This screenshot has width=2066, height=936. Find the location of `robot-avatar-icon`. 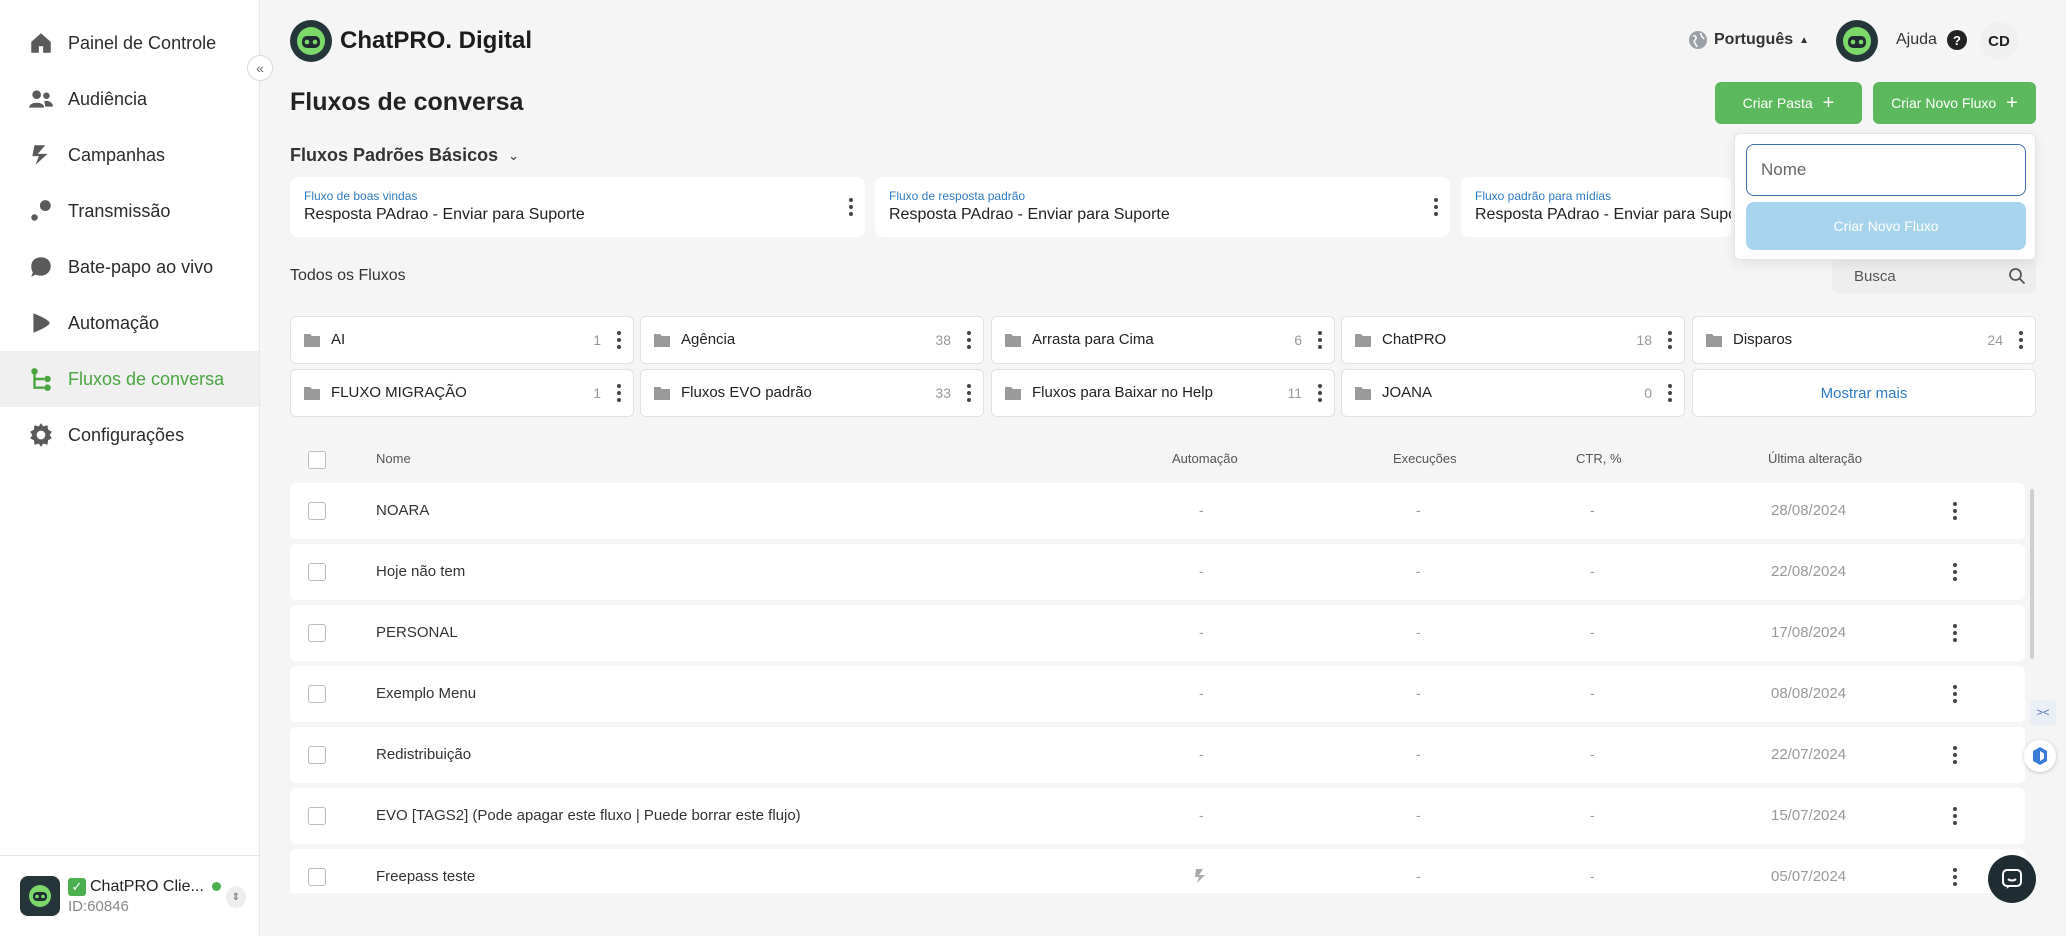

robot-avatar-icon is located at coordinates (1857, 41).